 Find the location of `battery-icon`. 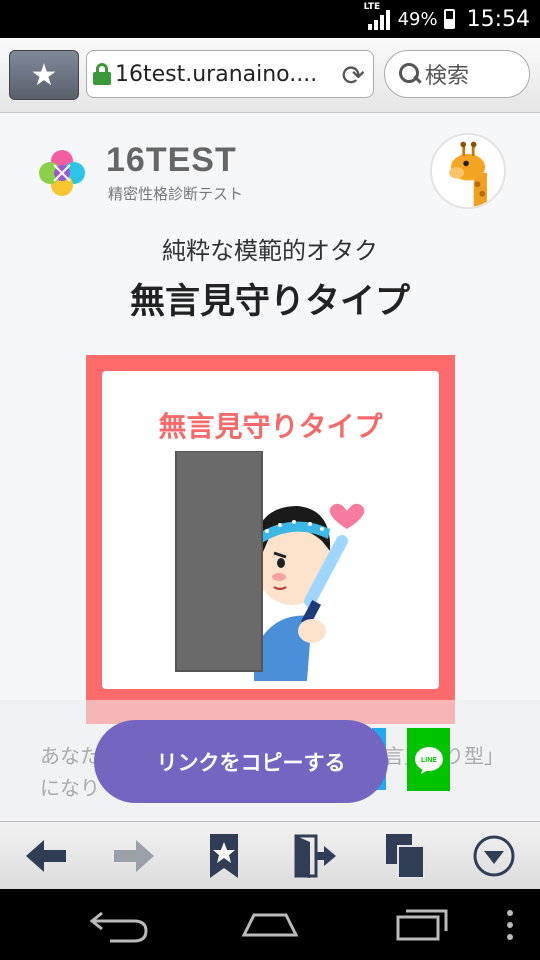

battery-icon is located at coordinates (449, 19).